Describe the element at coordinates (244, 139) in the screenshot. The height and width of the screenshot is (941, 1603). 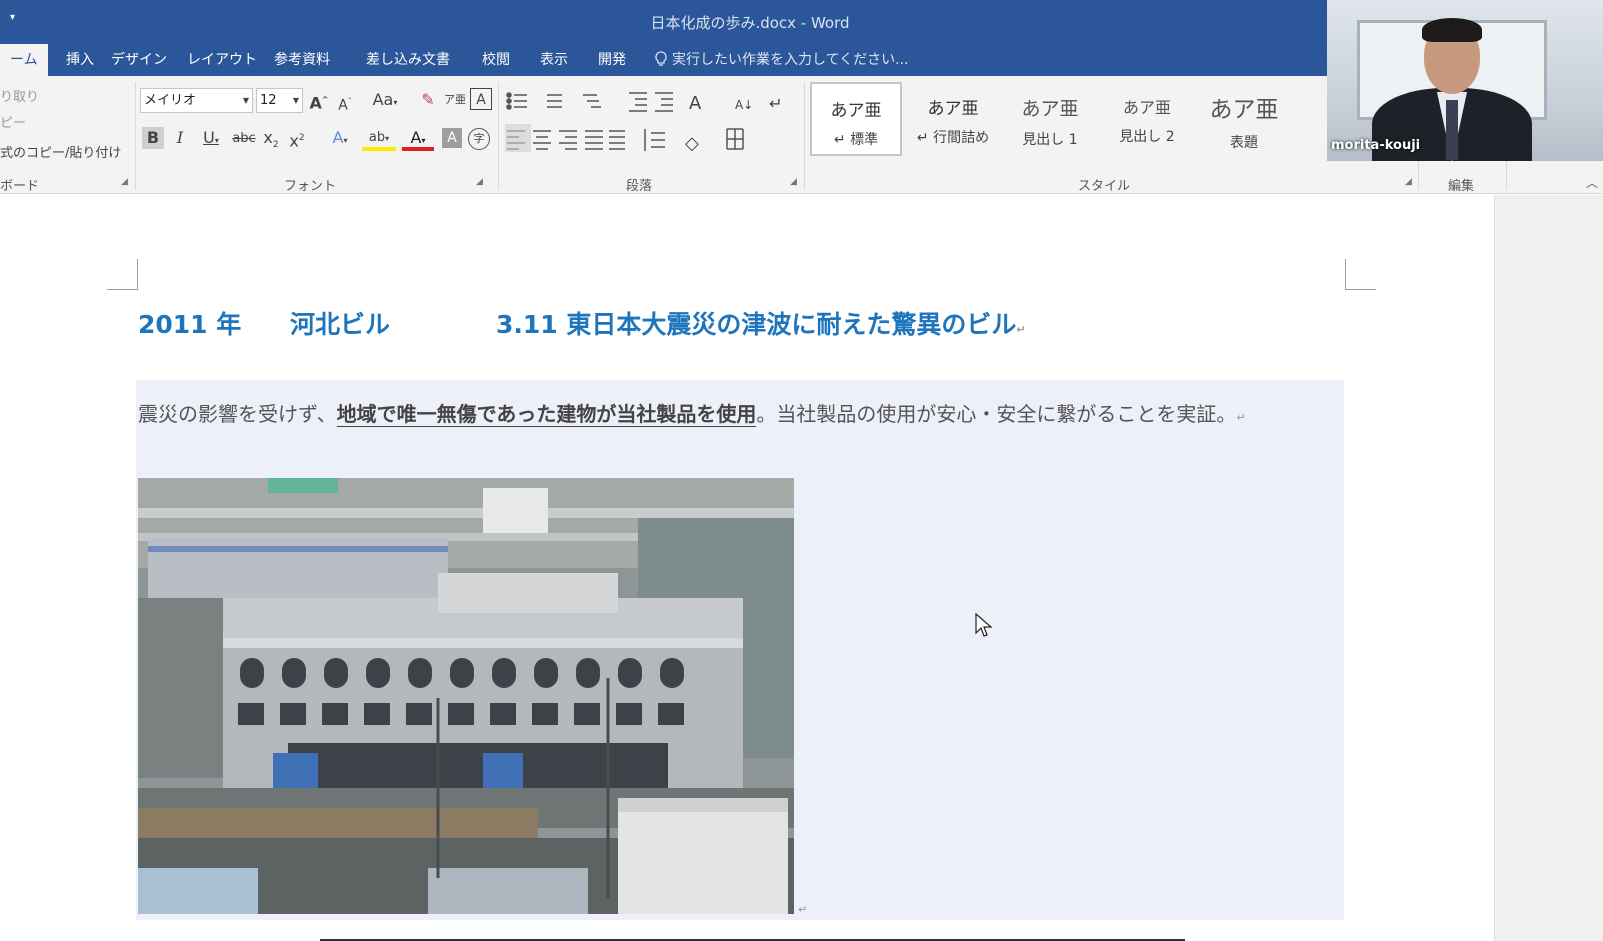
I see `strikethrough-icon: abc` at that location.